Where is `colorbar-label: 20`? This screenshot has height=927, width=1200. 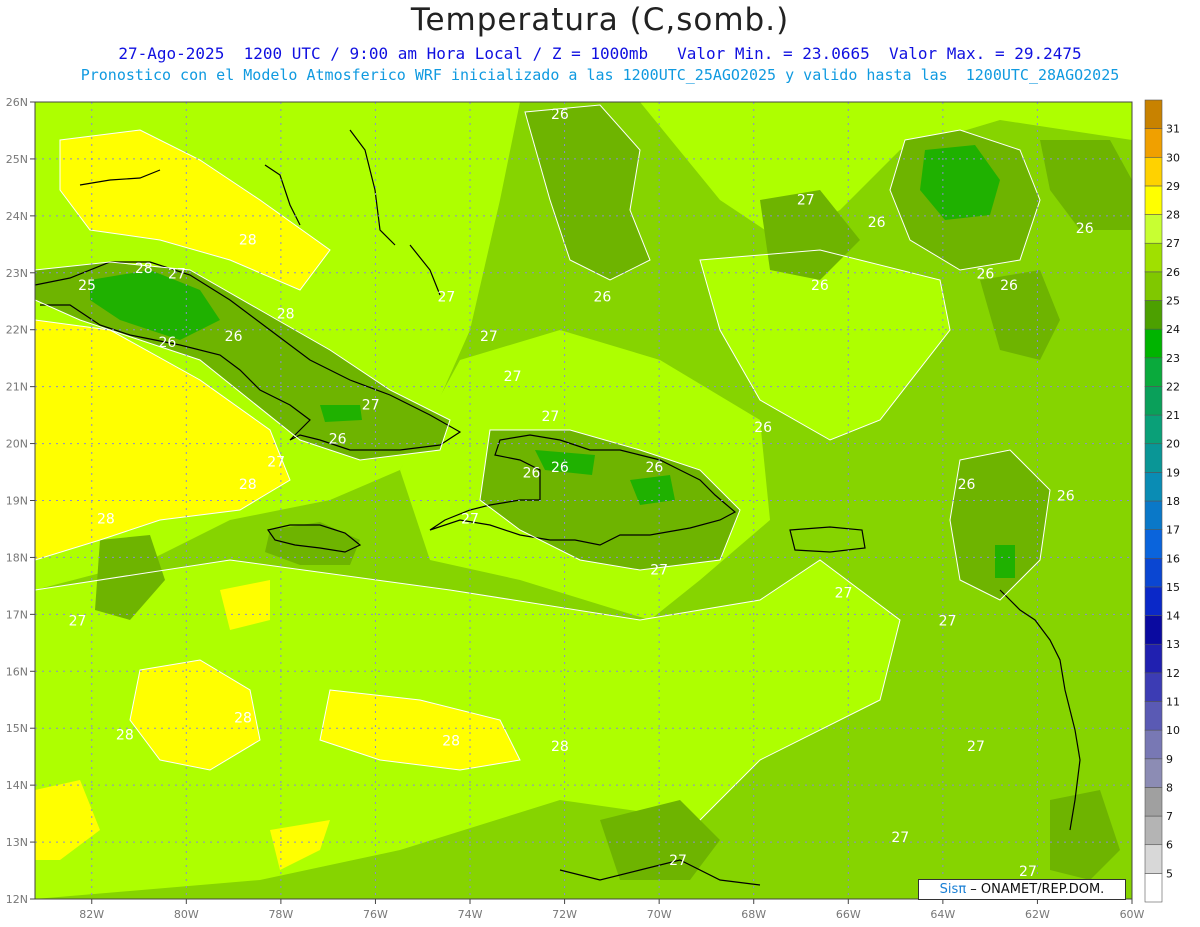 colorbar-label: 20 is located at coordinates (1173, 444).